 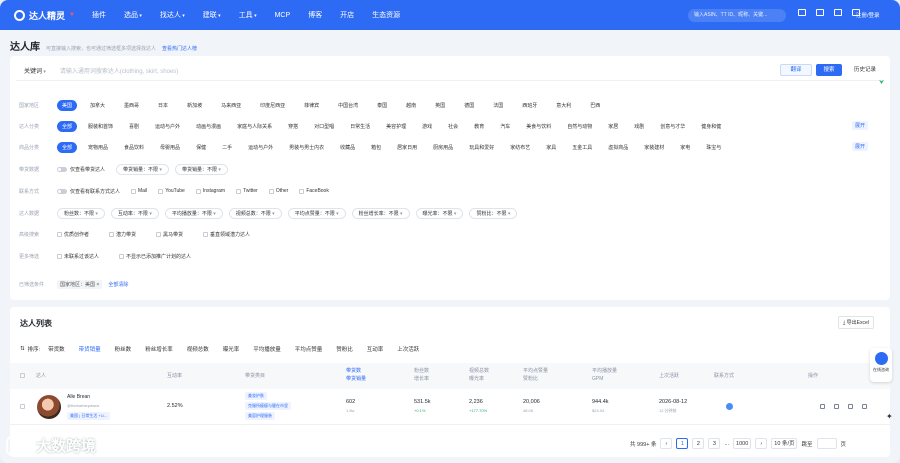 I want to click on page-size-select: 10 条/页, so click(x=784, y=443).